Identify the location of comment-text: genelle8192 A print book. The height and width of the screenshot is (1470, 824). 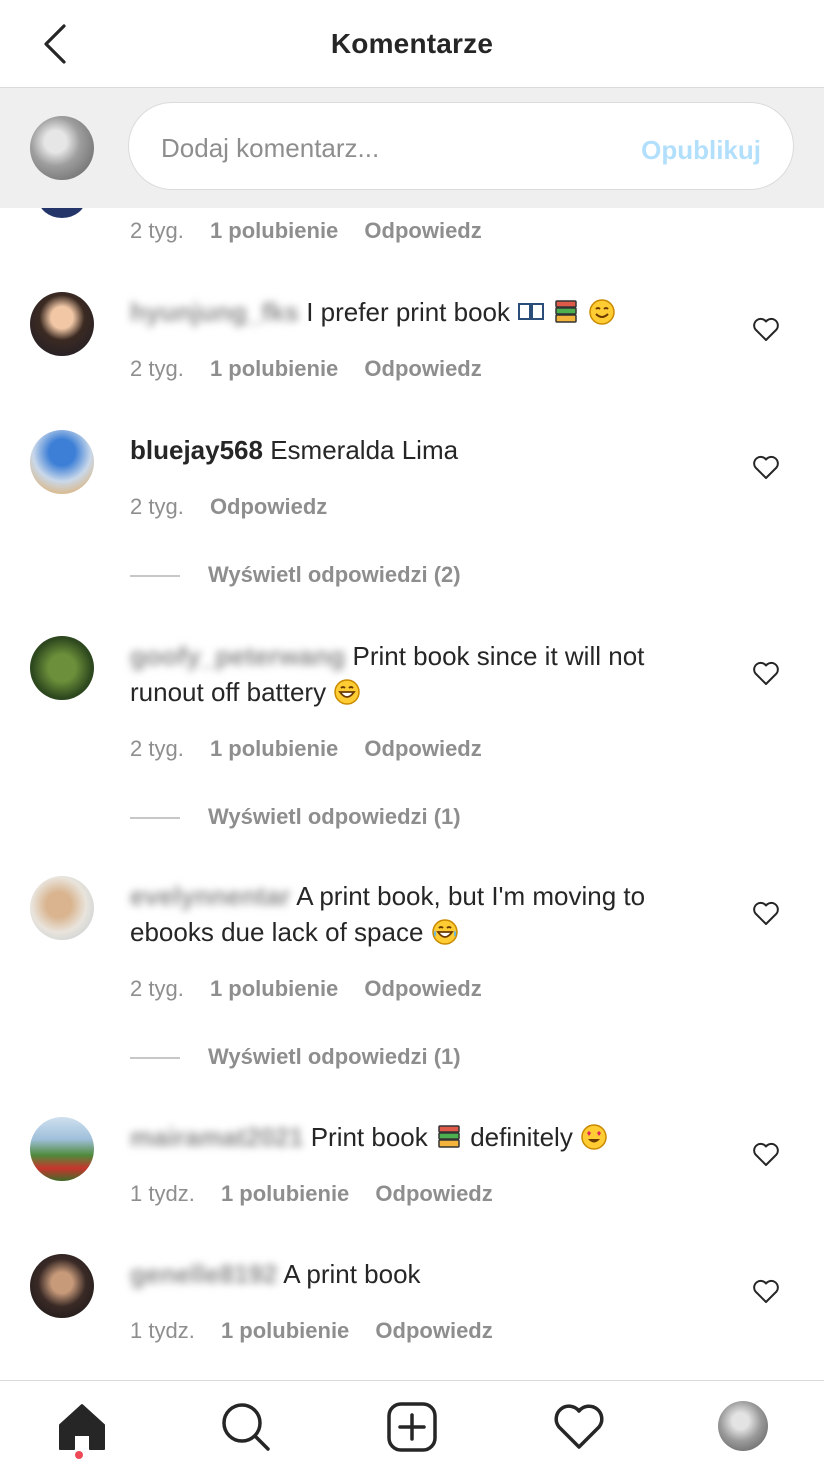
(420, 1274).